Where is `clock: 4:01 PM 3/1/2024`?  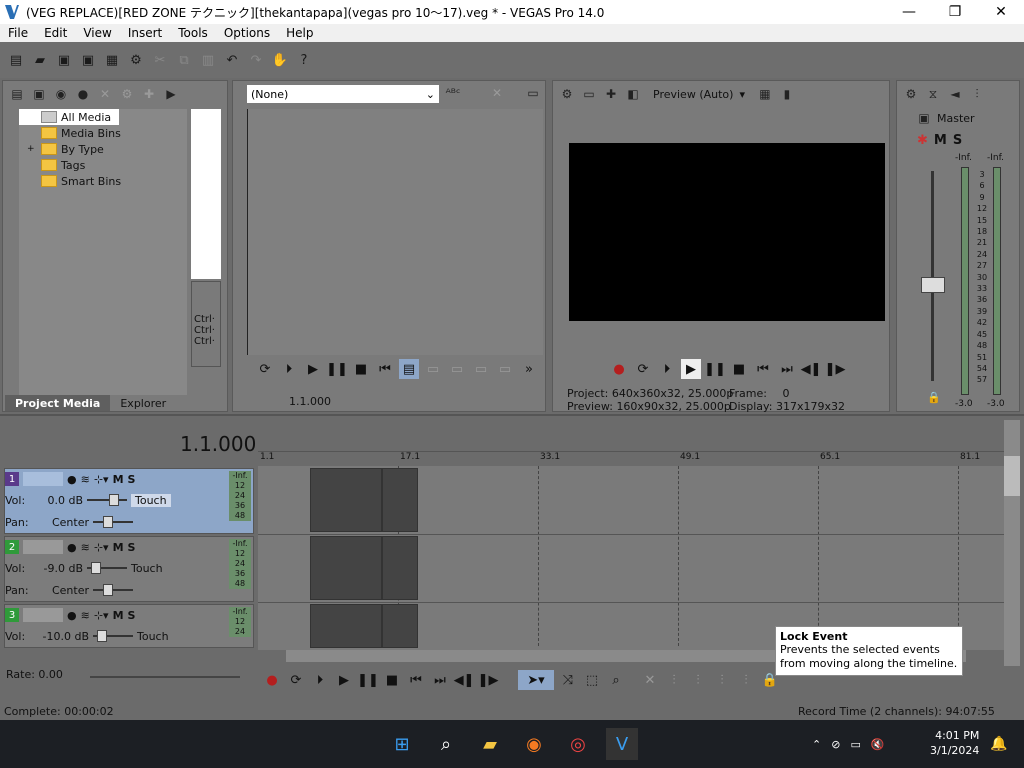 clock: 4:01 PM 3/1/2024 is located at coordinates (954, 743).